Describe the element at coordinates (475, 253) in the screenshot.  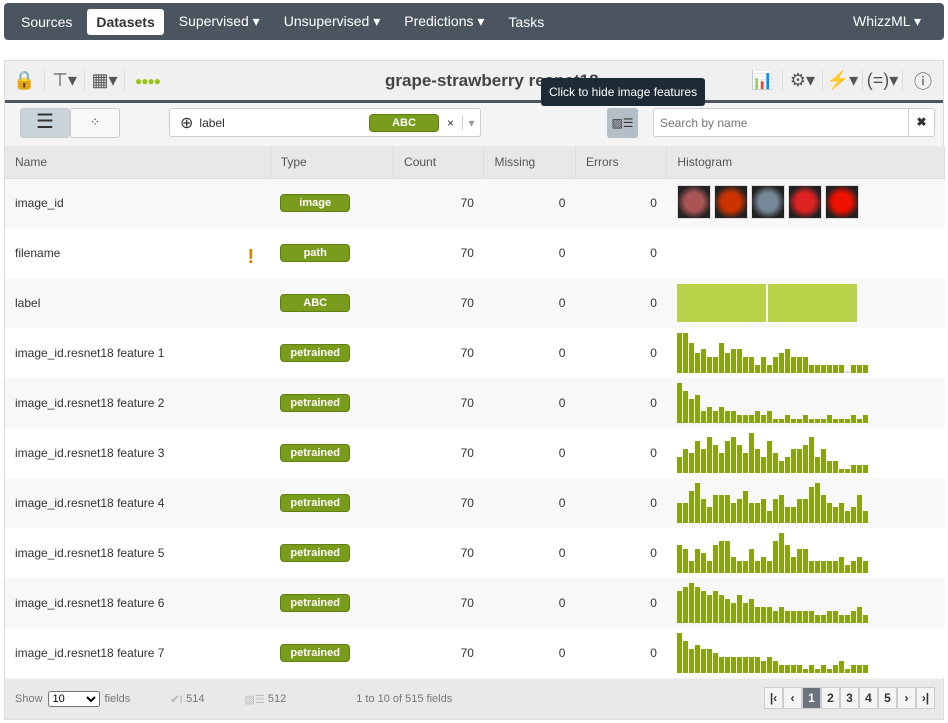
I see `table-row: filename! path 70 0 0` at that location.